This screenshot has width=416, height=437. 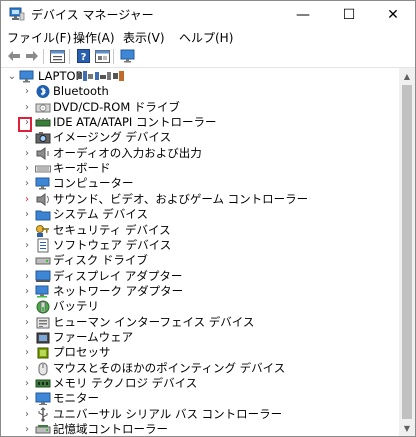 What do you see at coordinates (43, 307) in the screenshot?
I see `battery-icon` at bounding box center [43, 307].